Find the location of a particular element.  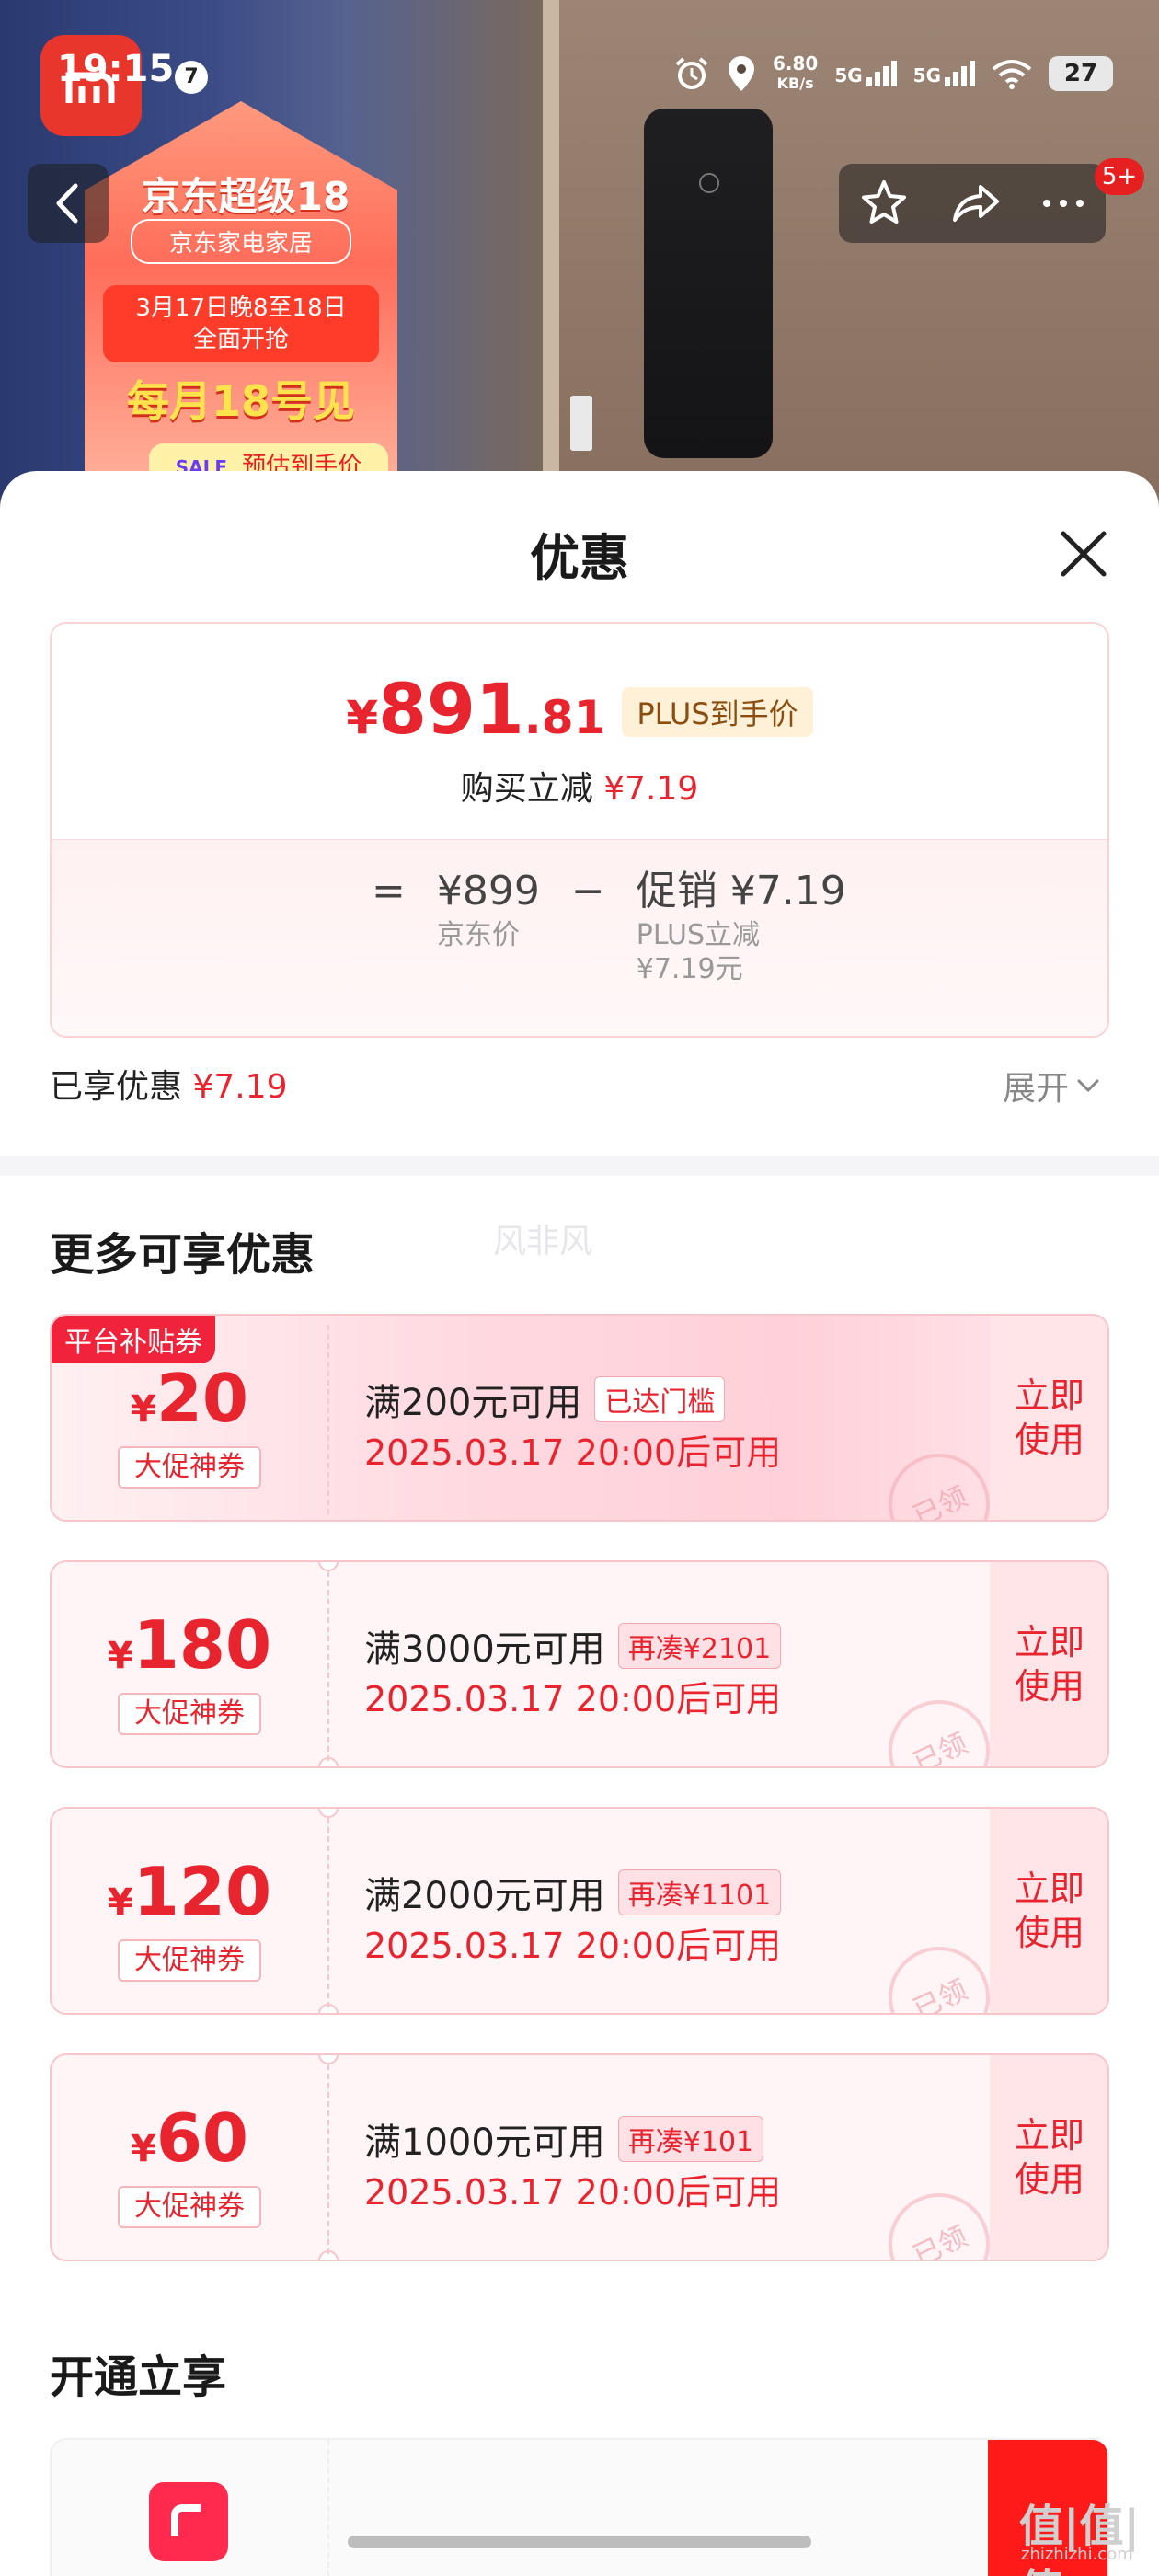

share-icon is located at coordinates (975, 203).